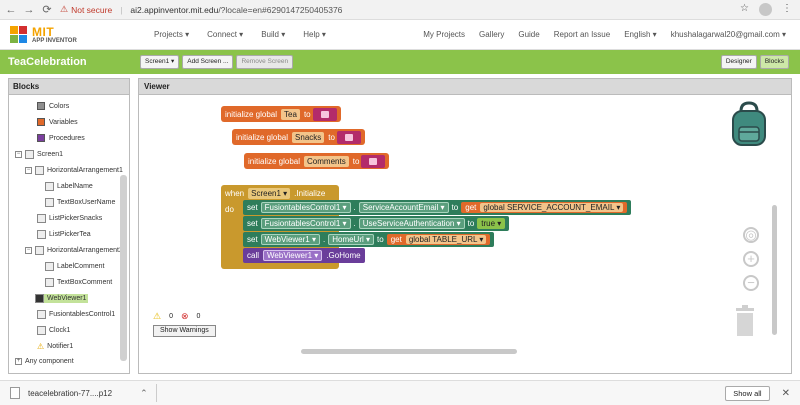  I want to click on gallery-link: Gallery, so click(491, 34).